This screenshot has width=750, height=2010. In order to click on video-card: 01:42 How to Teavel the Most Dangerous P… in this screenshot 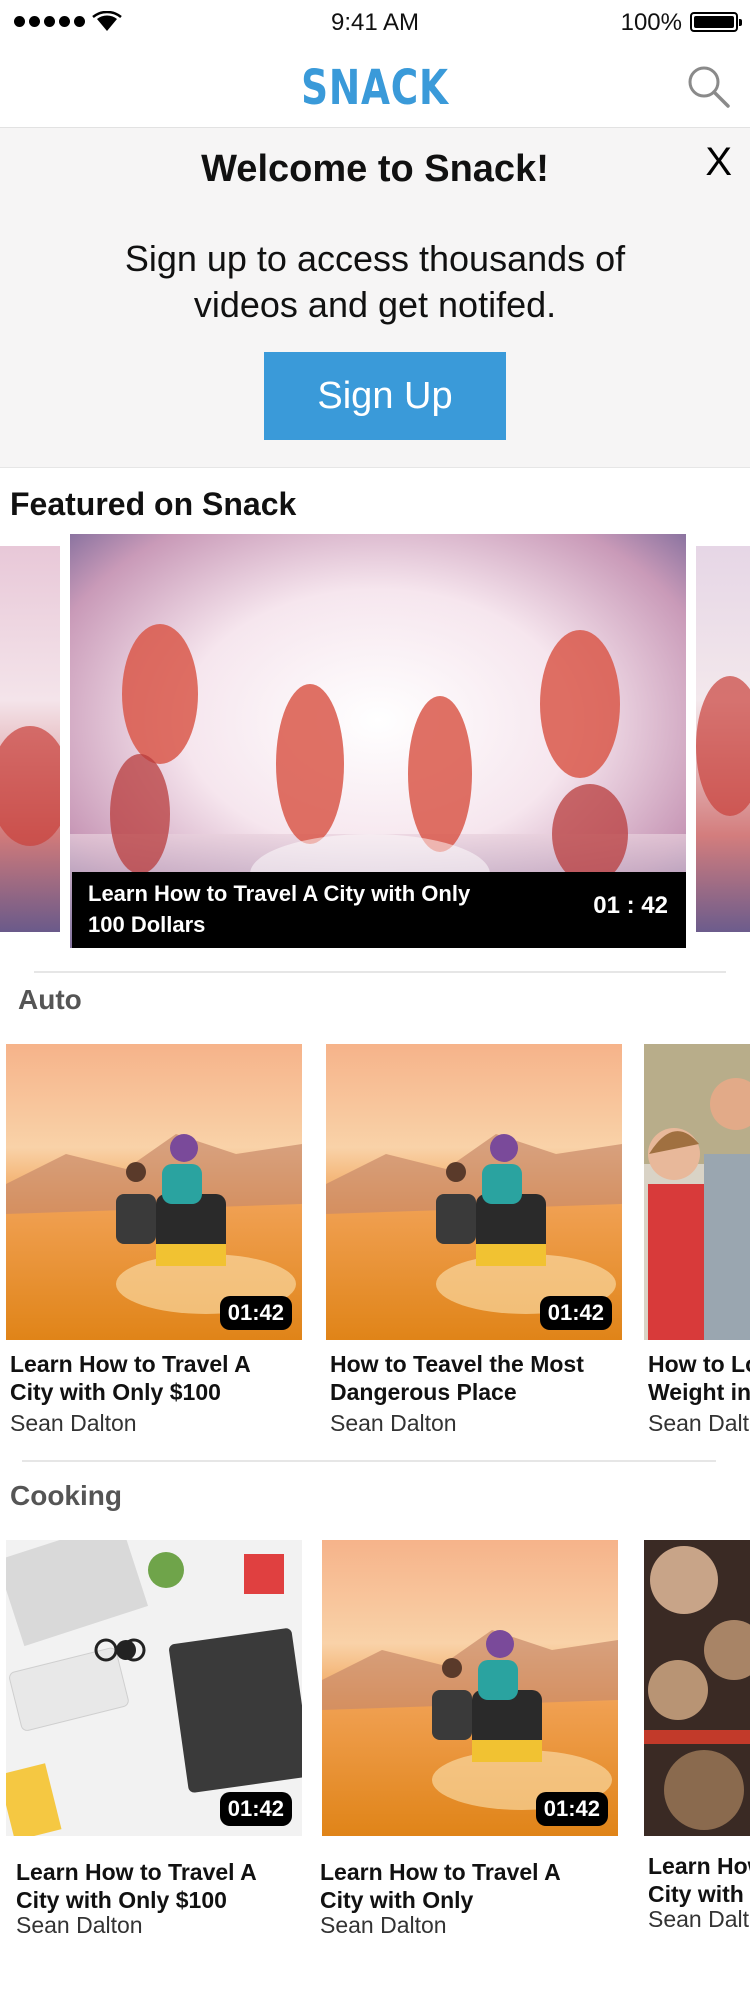, I will do `click(474, 1244)`.